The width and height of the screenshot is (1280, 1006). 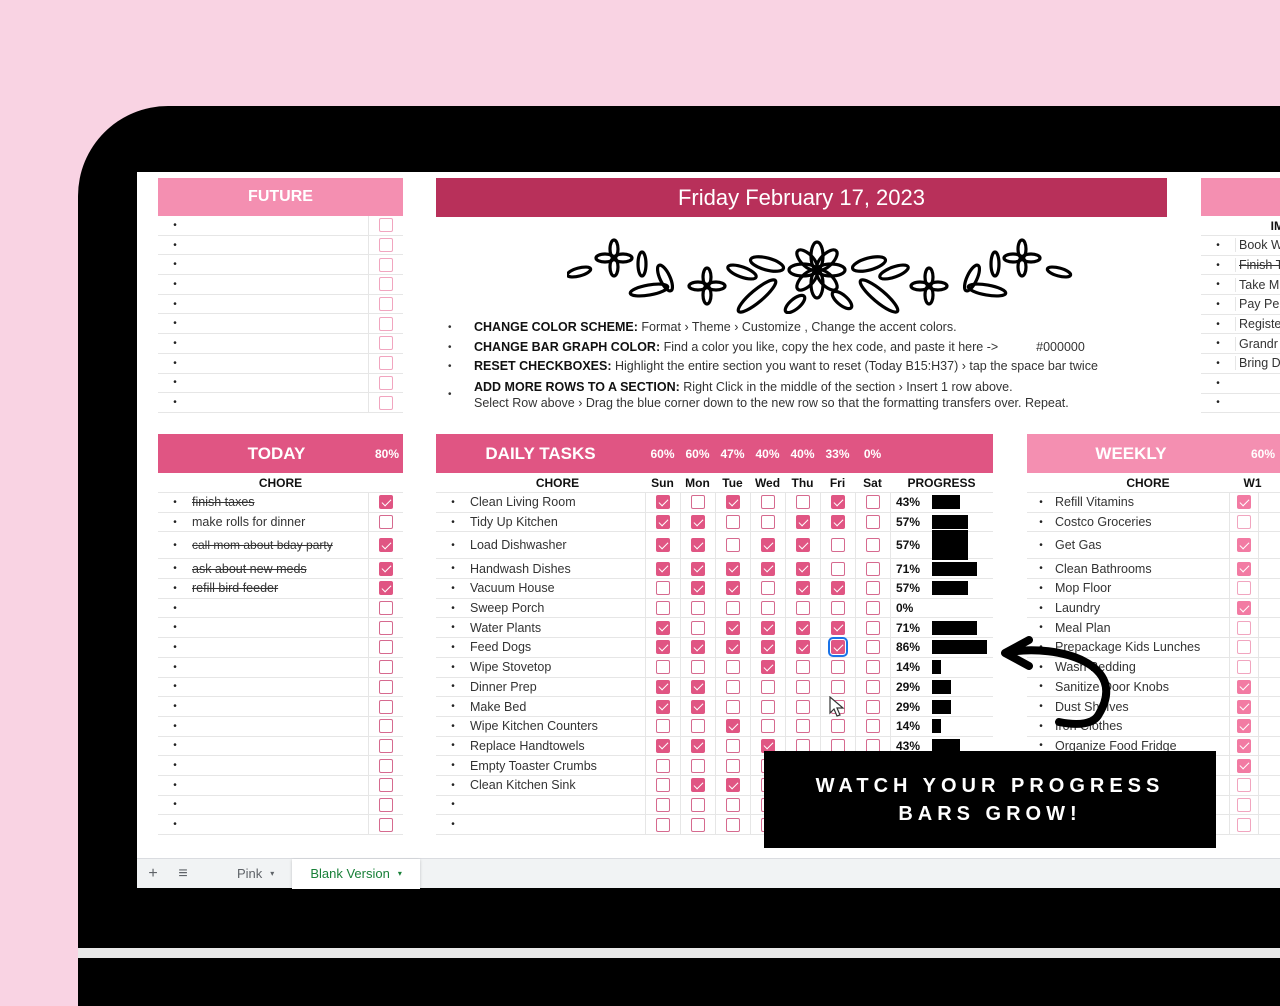 What do you see at coordinates (1257, 363) in the screenshot?
I see `important-item-text: Bring D` at bounding box center [1257, 363].